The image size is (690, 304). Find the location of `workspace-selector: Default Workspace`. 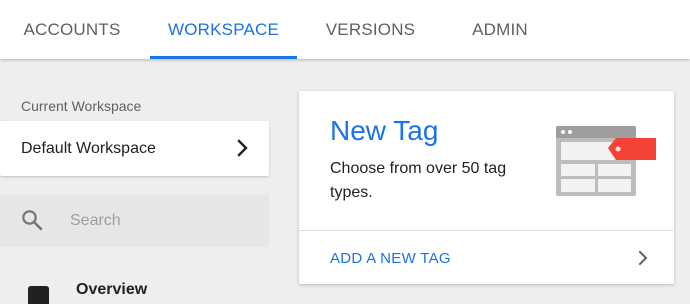

workspace-selector: Default Workspace is located at coordinates (134, 148).